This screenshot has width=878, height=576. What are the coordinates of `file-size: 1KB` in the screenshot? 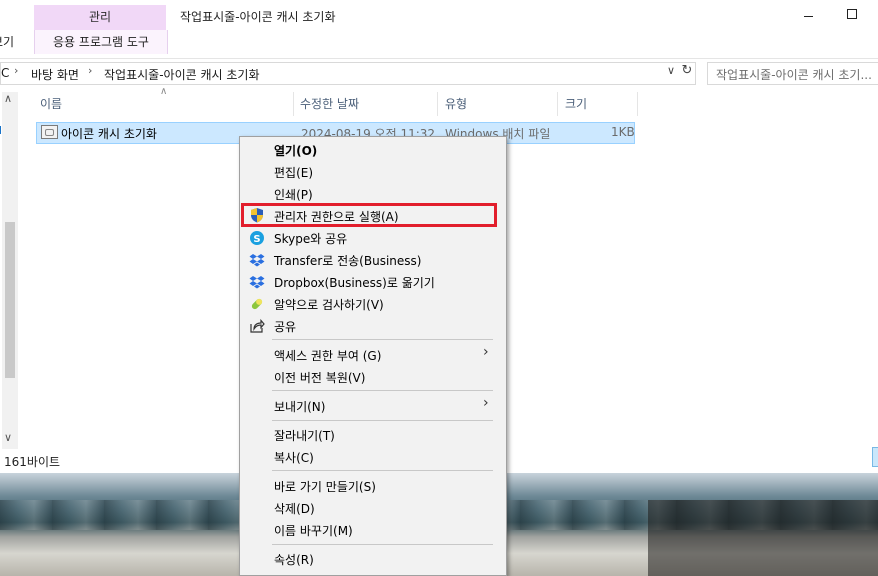 It's located at (623, 132).